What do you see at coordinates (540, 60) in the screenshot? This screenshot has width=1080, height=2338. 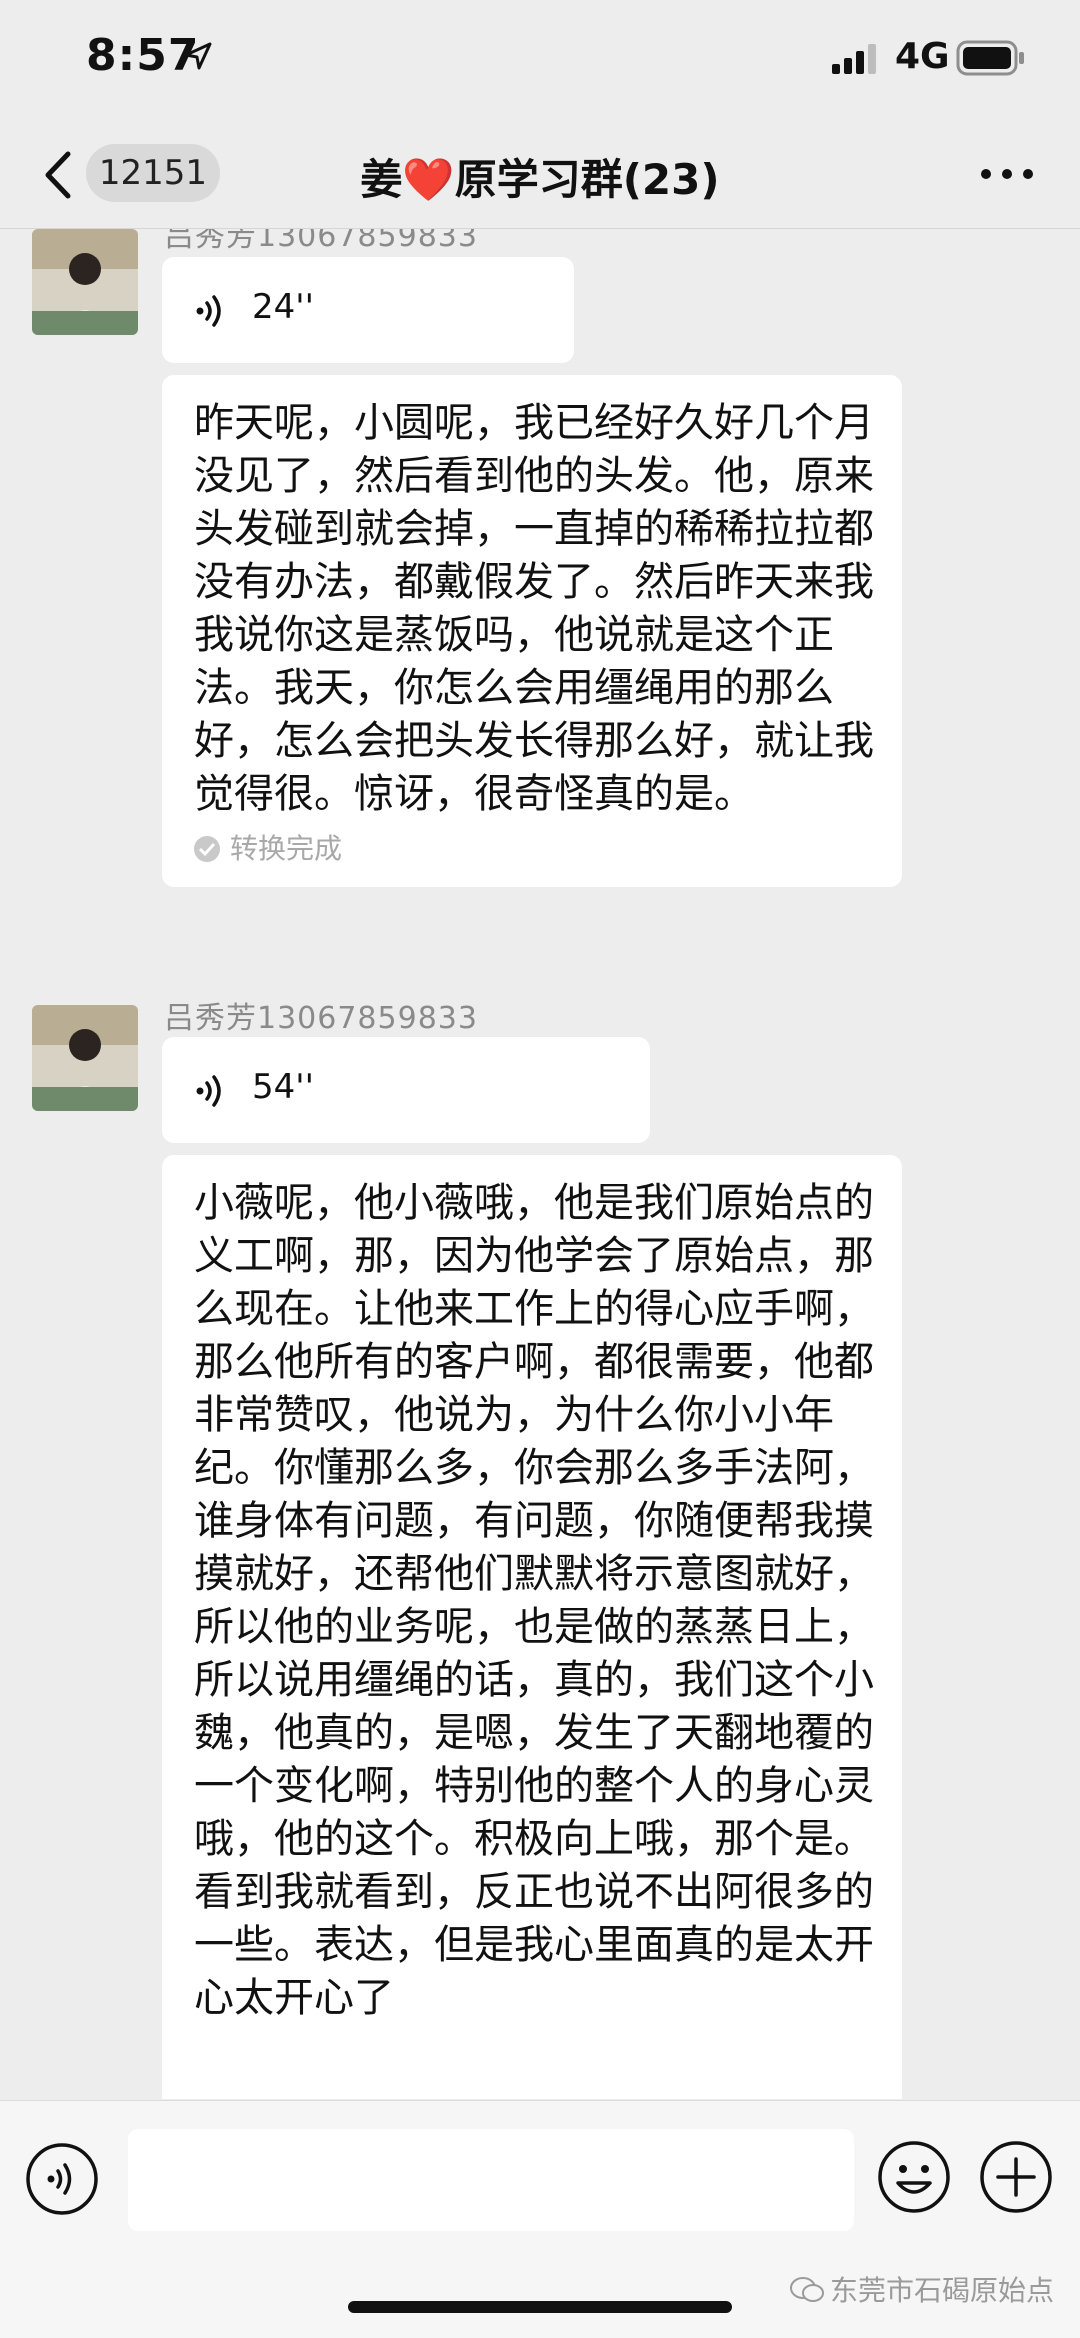 I see `status-bar: 8:57 4G` at bounding box center [540, 60].